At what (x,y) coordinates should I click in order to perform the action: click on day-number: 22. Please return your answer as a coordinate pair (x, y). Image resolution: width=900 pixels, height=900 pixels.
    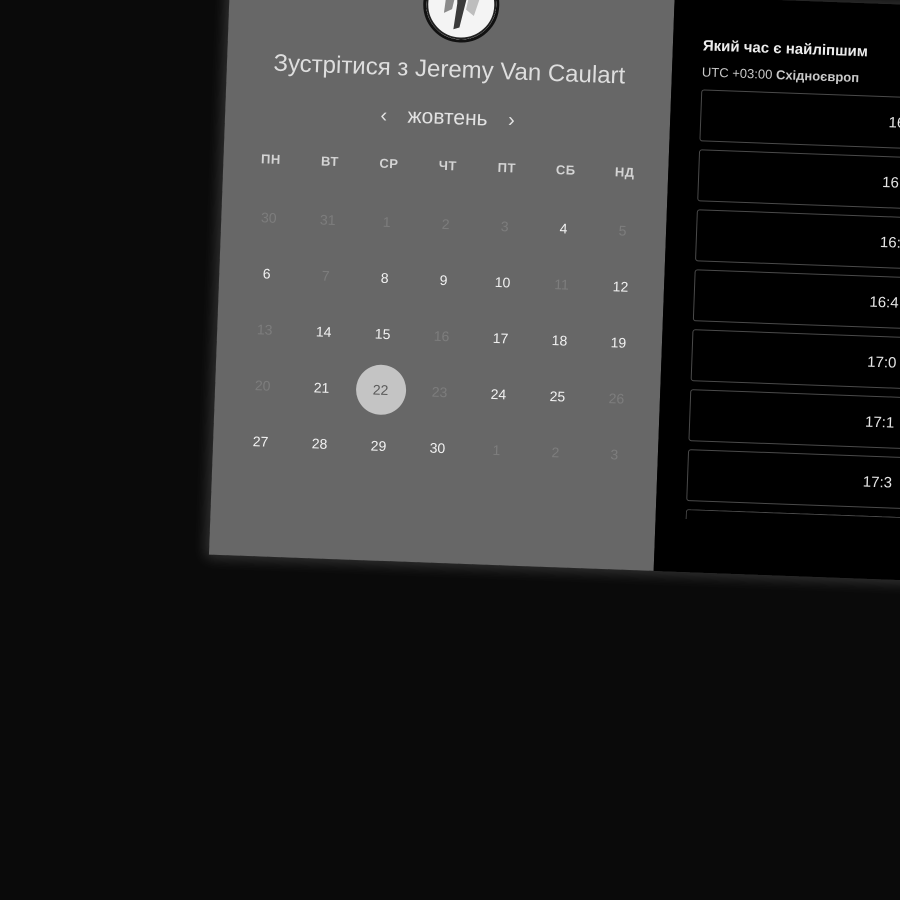
    Looking at the image, I should click on (380, 389).